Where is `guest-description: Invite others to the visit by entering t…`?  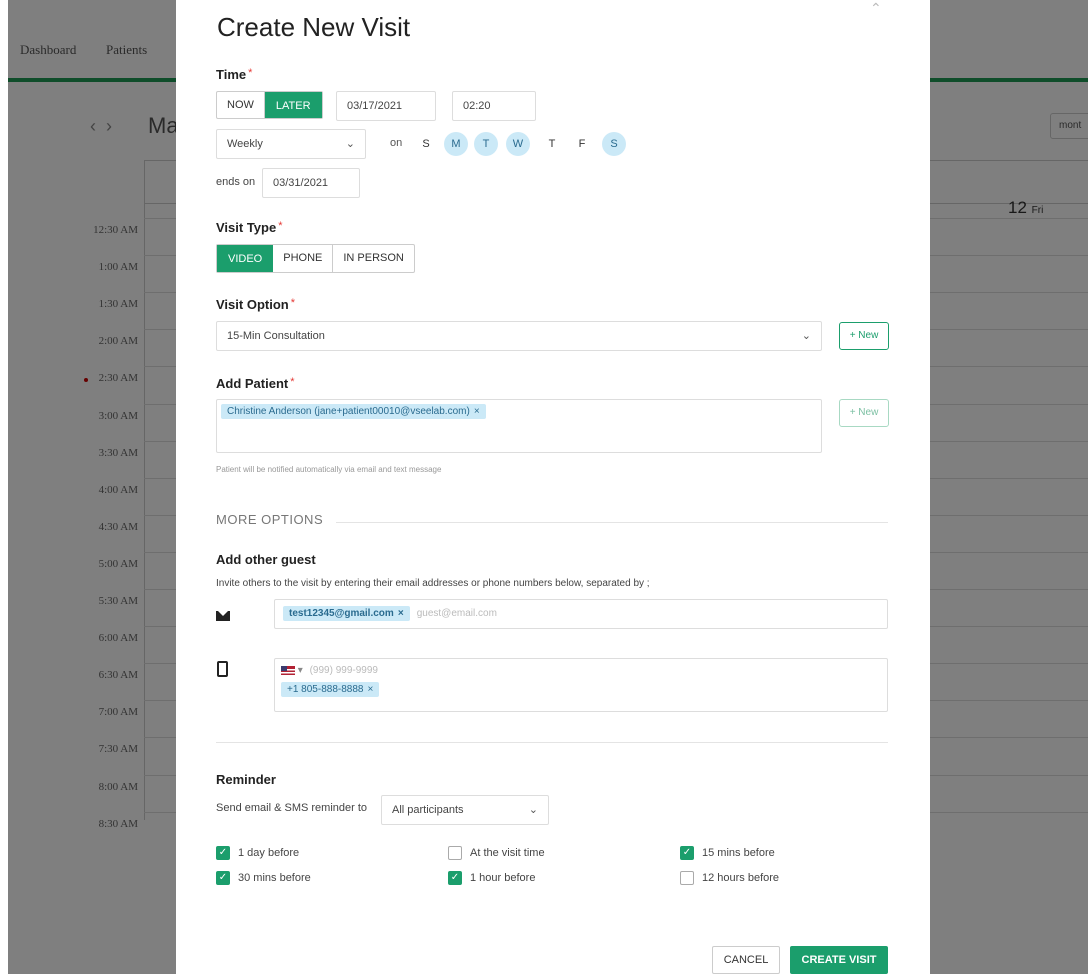 guest-description: Invite others to the visit by entering t… is located at coordinates (433, 583).